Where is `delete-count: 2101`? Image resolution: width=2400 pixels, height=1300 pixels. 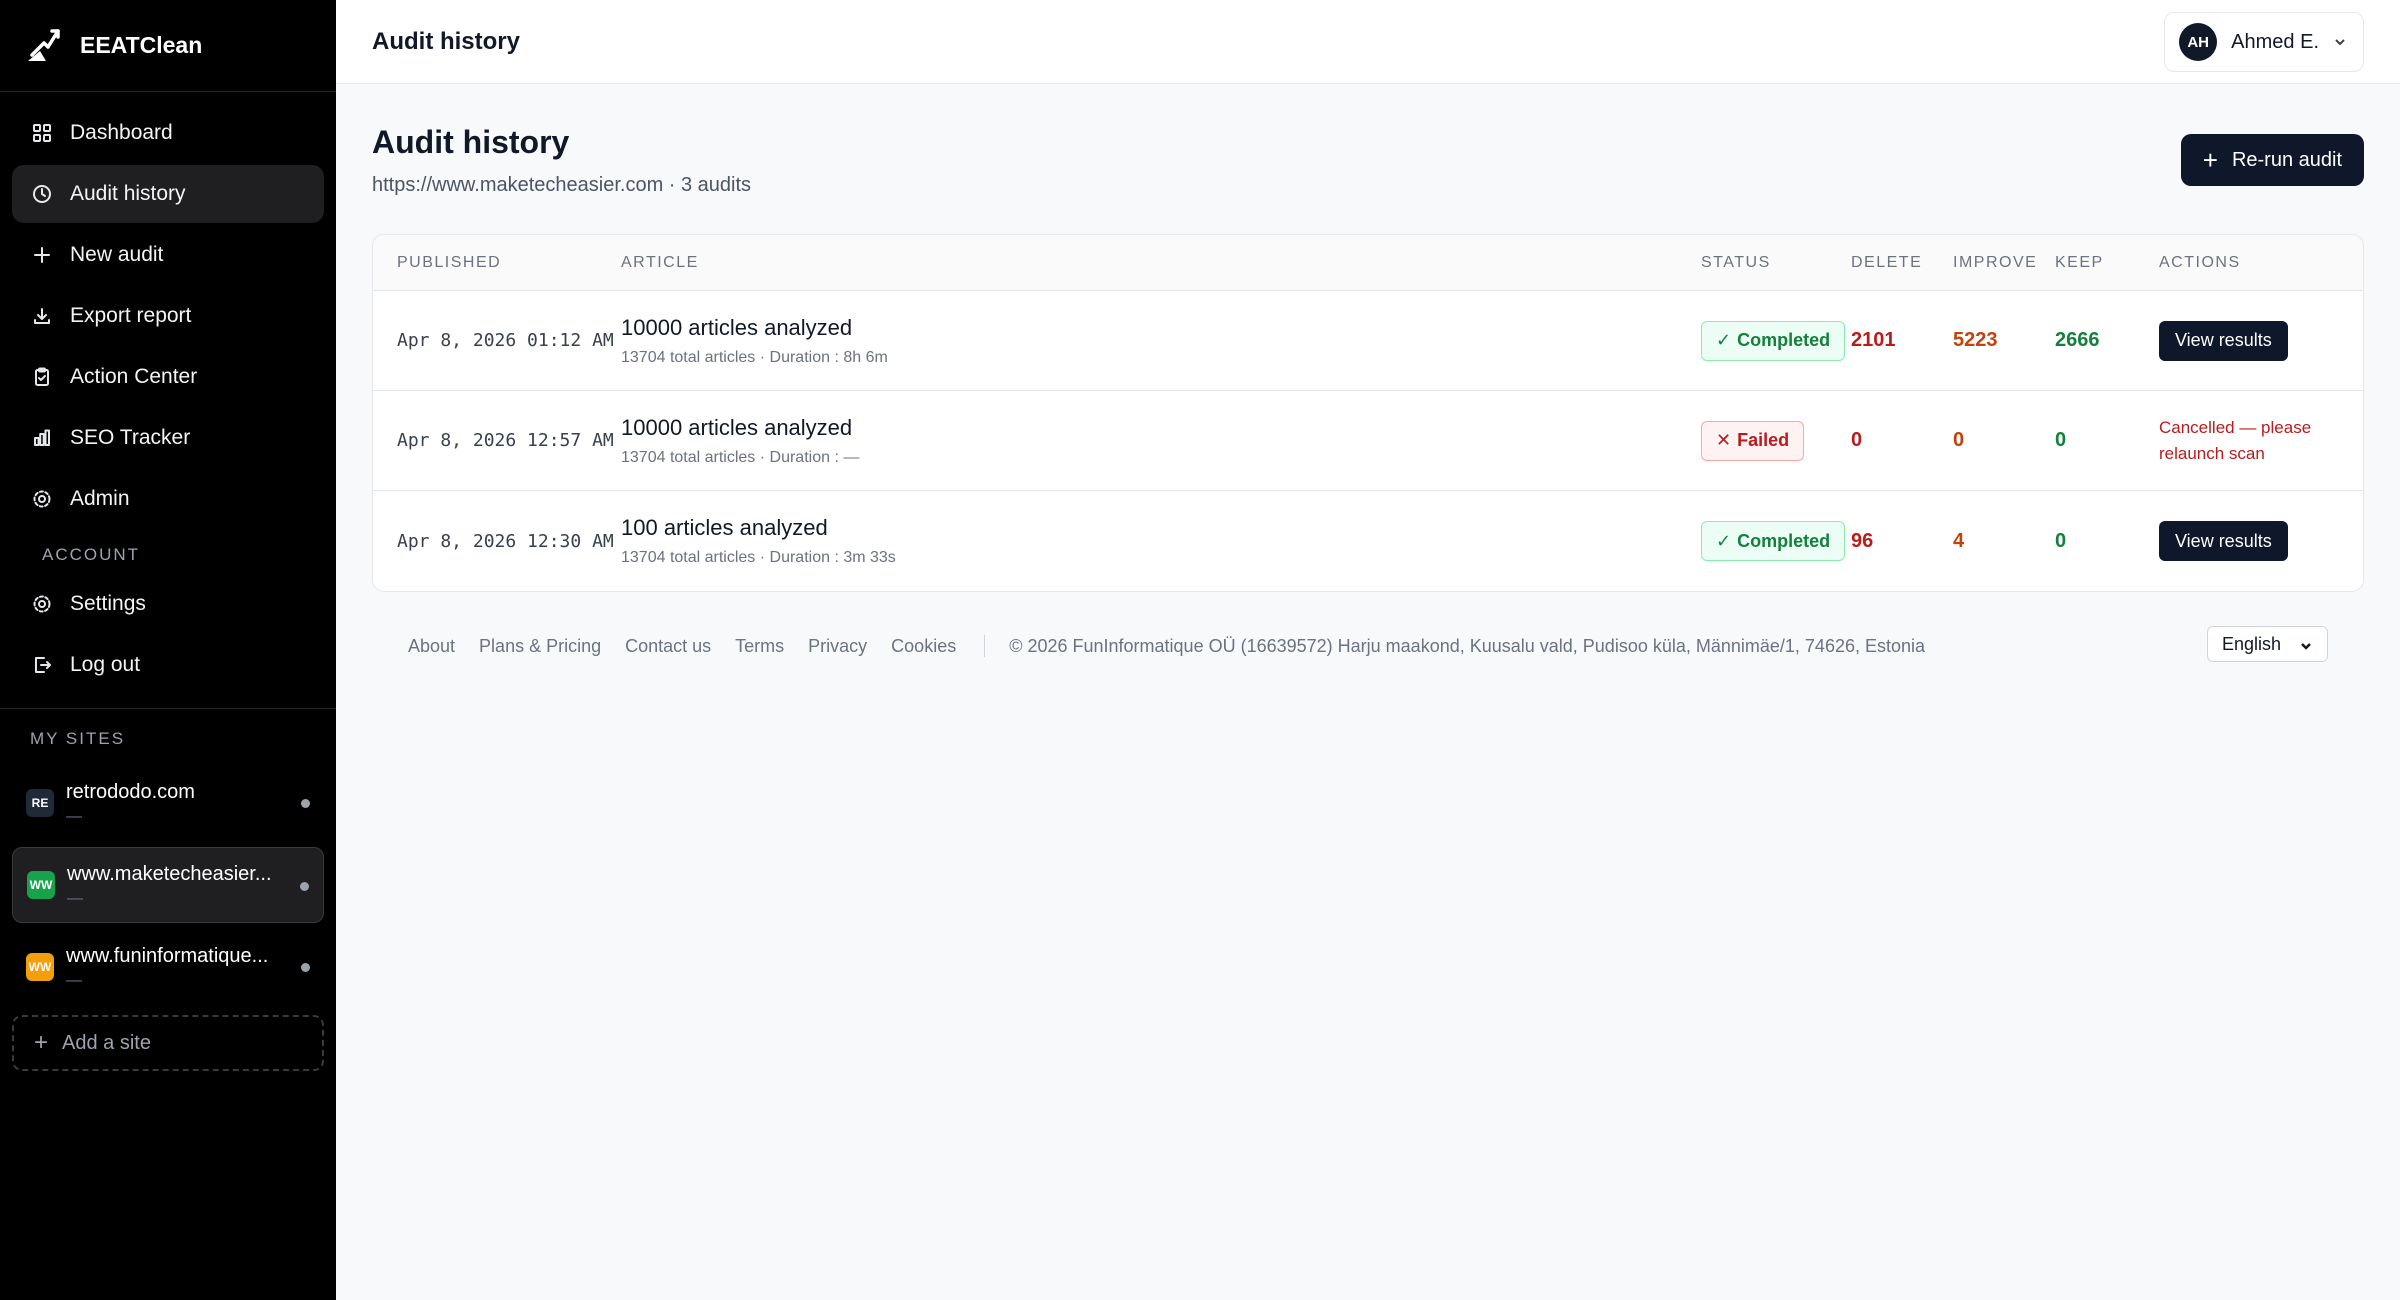 delete-count: 2101 is located at coordinates (1873, 340).